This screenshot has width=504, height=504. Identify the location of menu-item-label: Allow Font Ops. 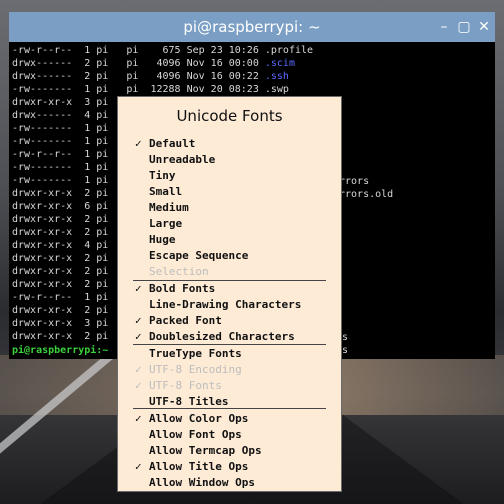
(195, 434).